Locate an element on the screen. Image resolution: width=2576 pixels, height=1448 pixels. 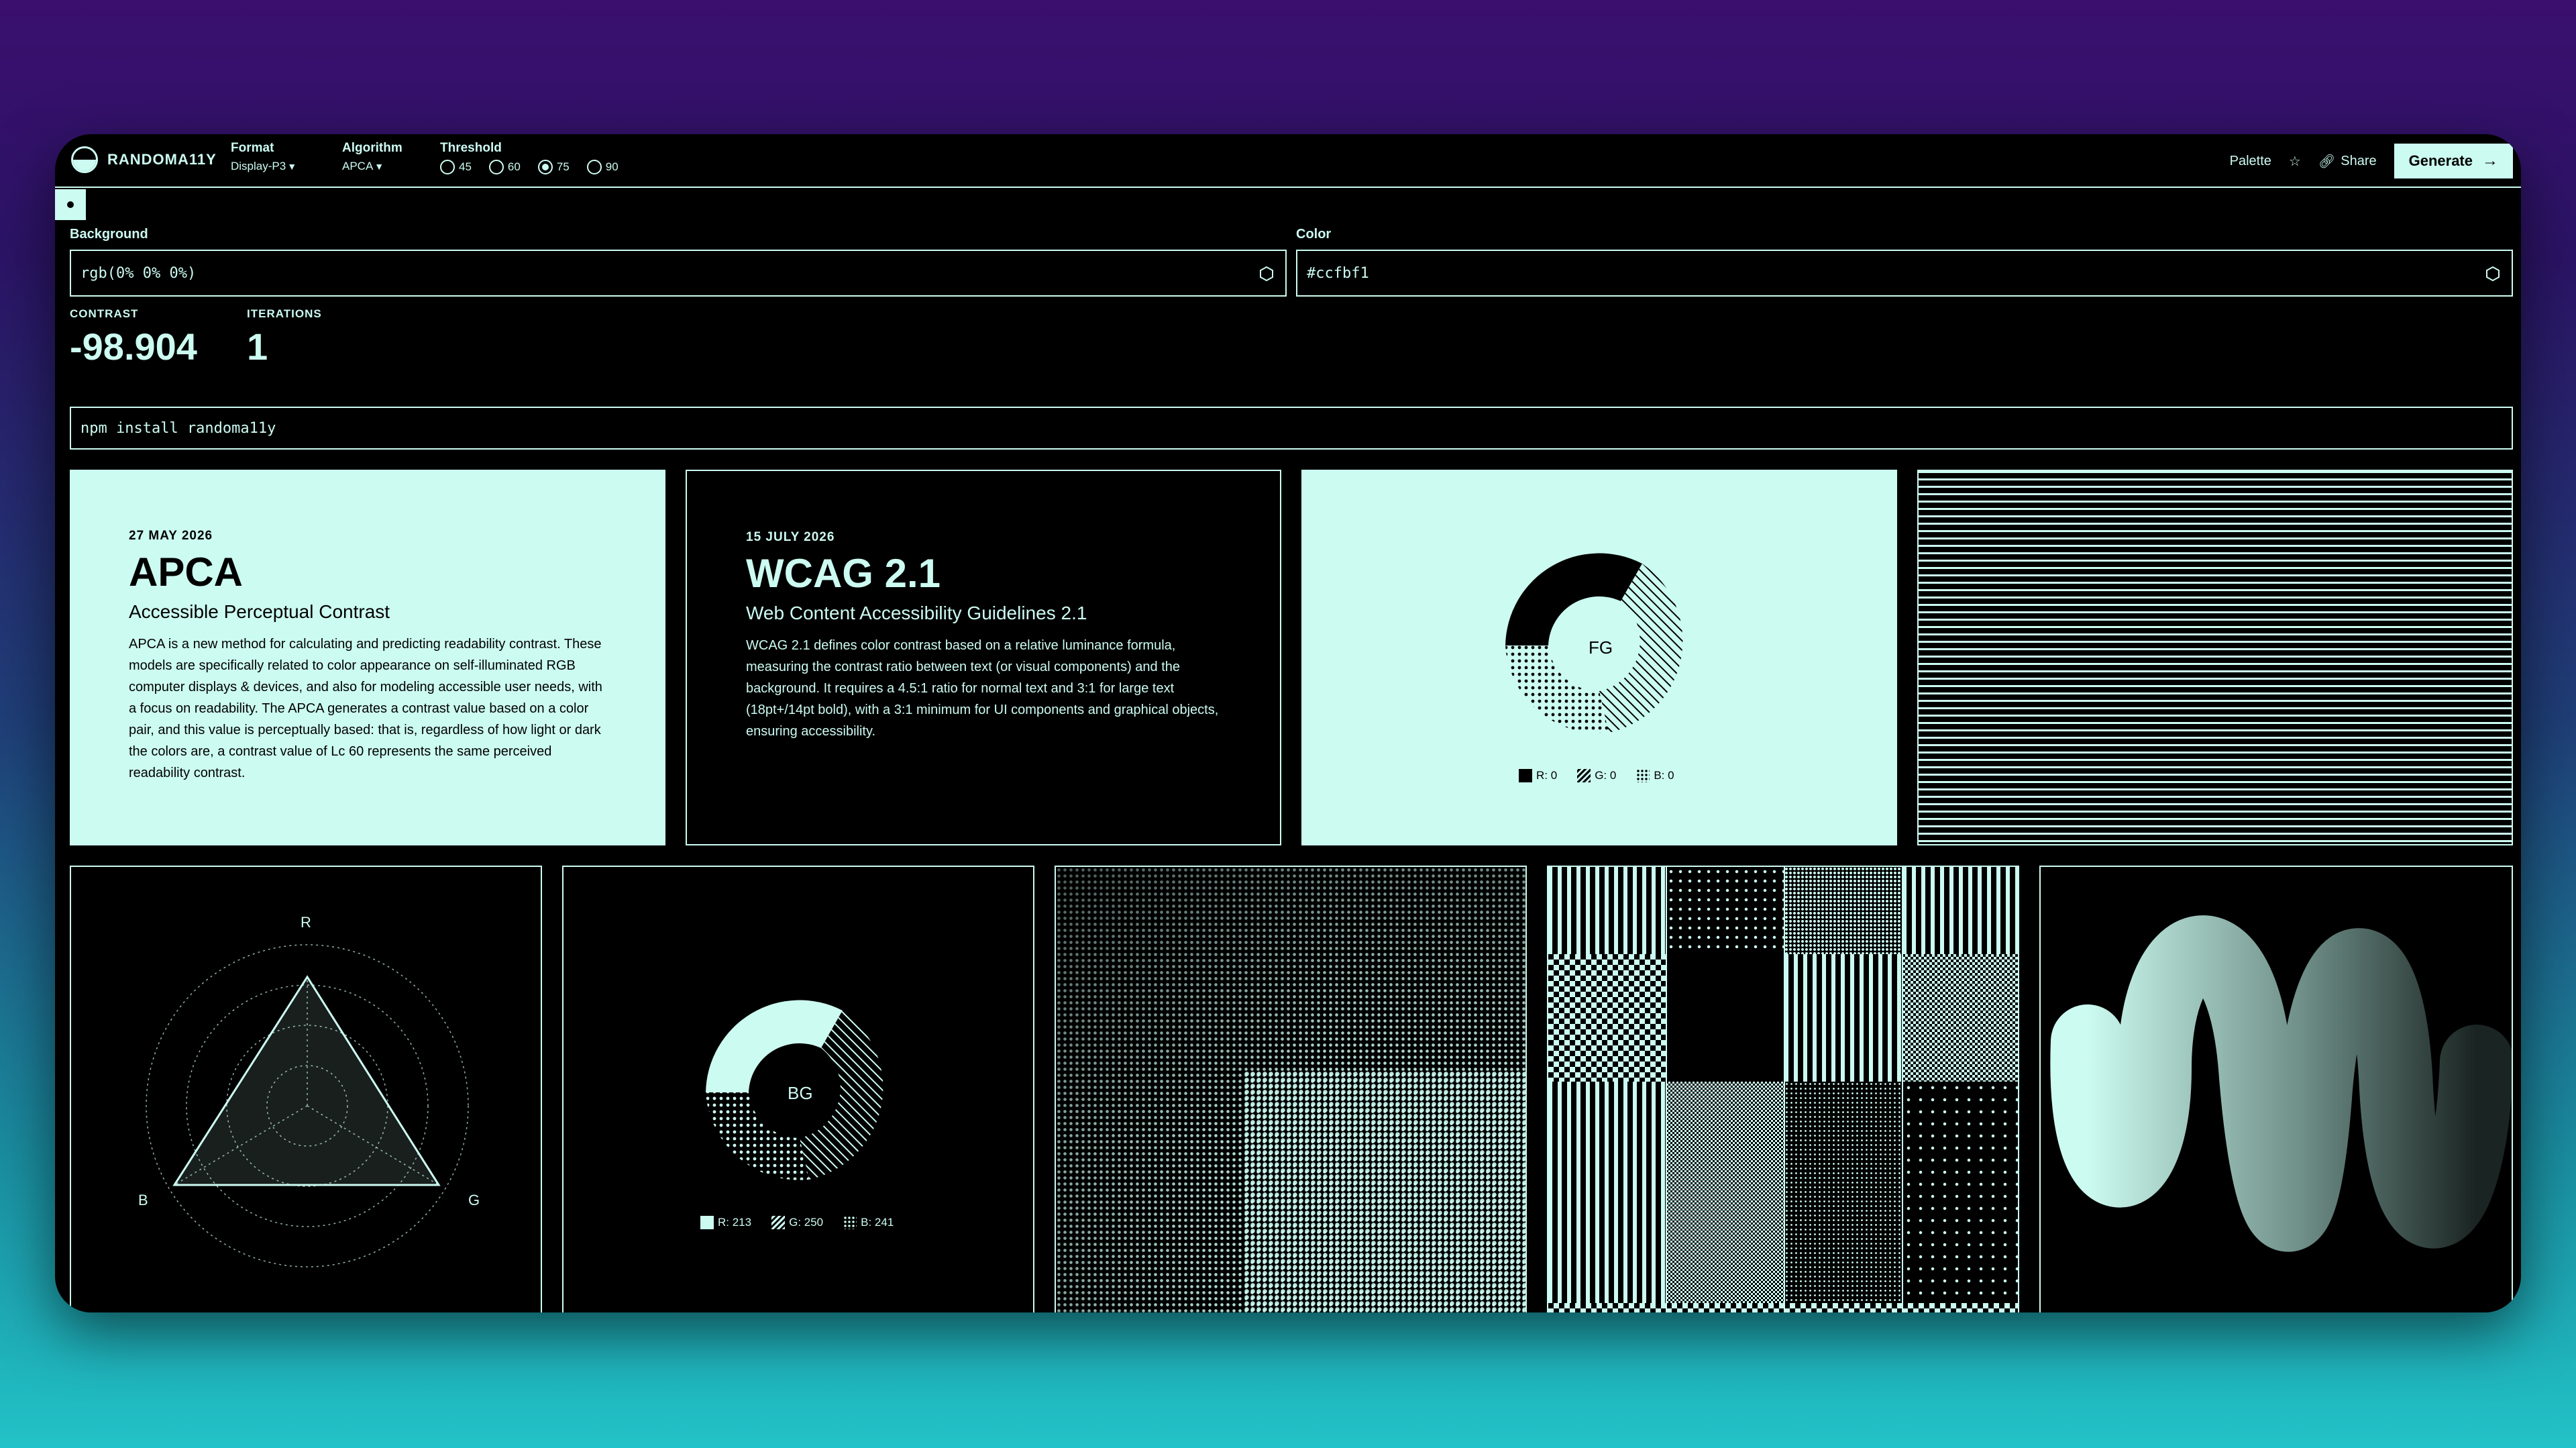
threshold-group: Threshold 45 60 75 90 is located at coordinates (529, 157).